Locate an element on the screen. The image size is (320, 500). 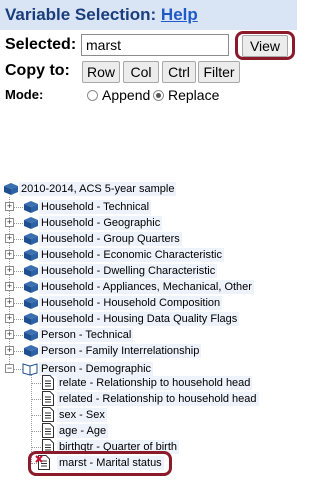
tree-group-label: Household - Technical is located at coordinates (95, 207).